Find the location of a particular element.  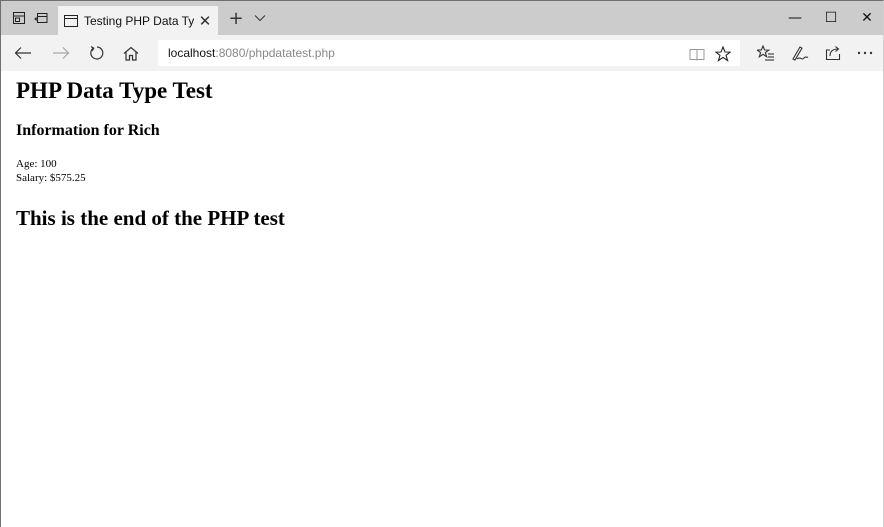

page-icon is located at coordinates (71, 20).